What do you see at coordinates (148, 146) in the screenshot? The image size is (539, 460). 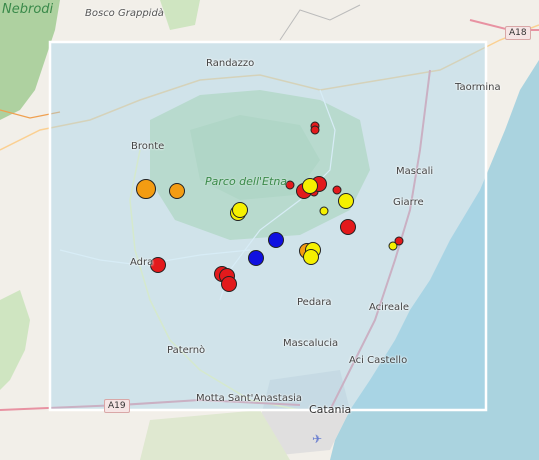 I see `place-bronte: Bronte` at bounding box center [148, 146].